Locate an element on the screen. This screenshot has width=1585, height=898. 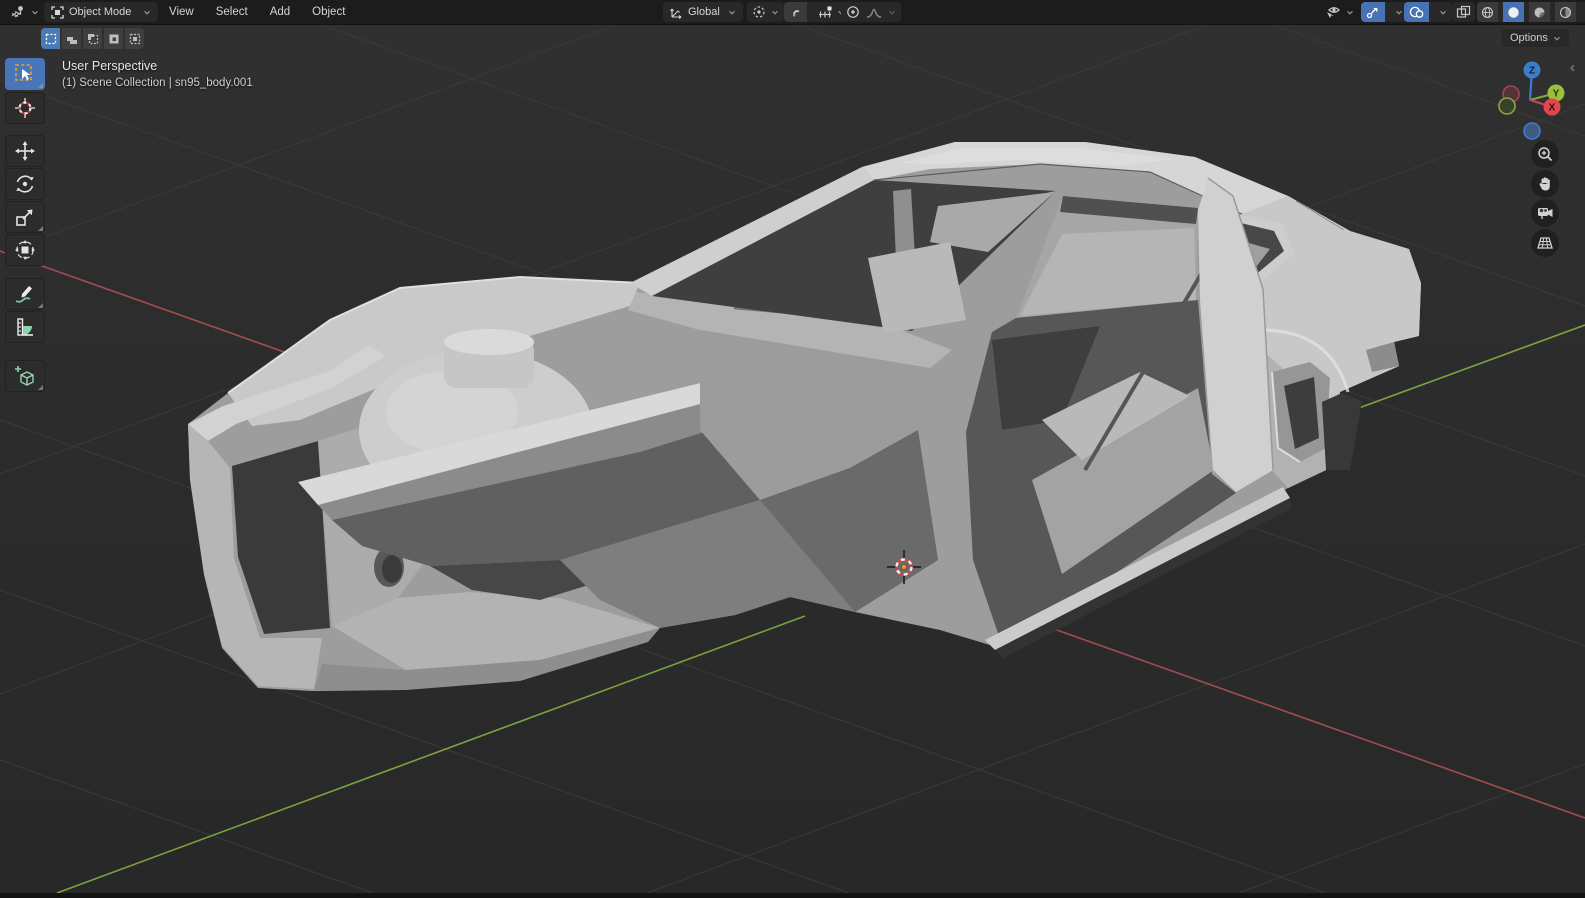
options-button: Options is located at coordinates (1535, 38).